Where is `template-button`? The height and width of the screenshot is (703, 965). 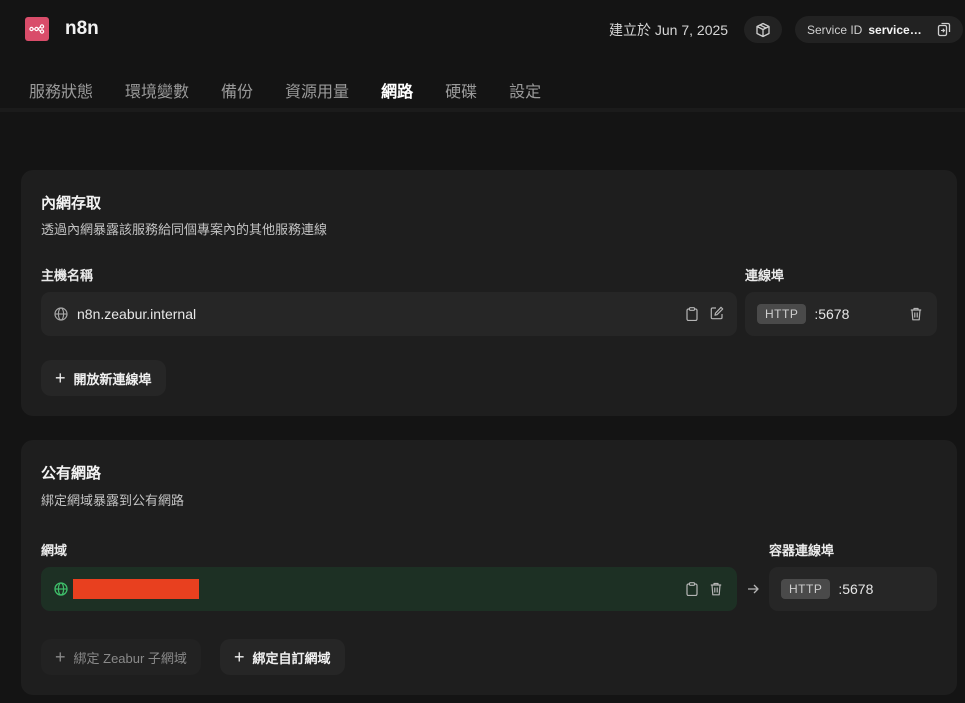
template-button is located at coordinates (763, 29).